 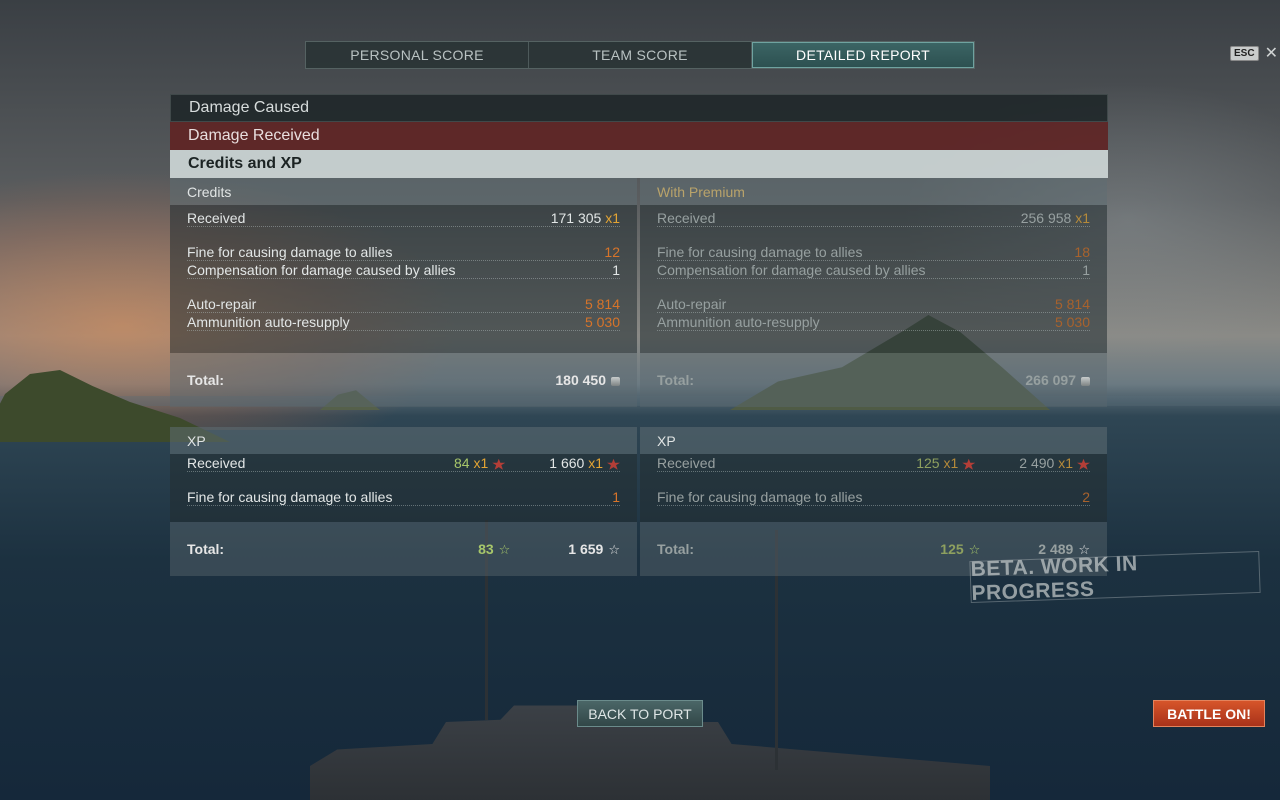 What do you see at coordinates (584, 463) in the screenshot?
I see `free-xp-value: 1 660 x1` at bounding box center [584, 463].